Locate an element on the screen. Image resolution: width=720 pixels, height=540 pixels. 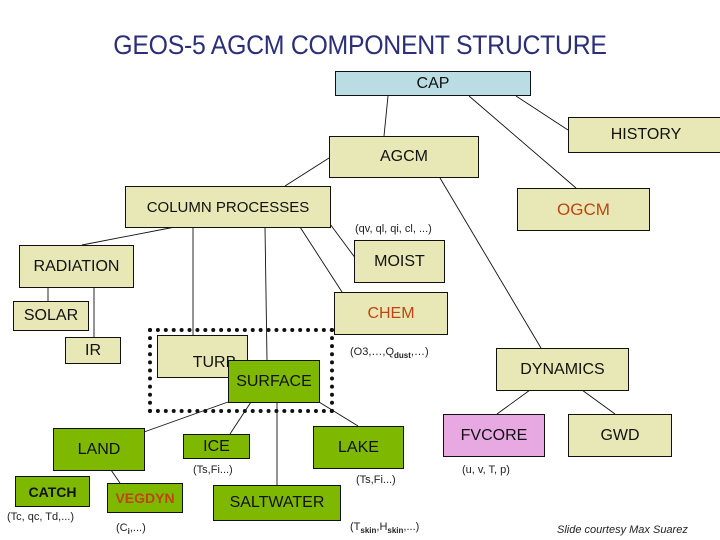
node-catch-label: CATCH is located at coordinates (52, 491).